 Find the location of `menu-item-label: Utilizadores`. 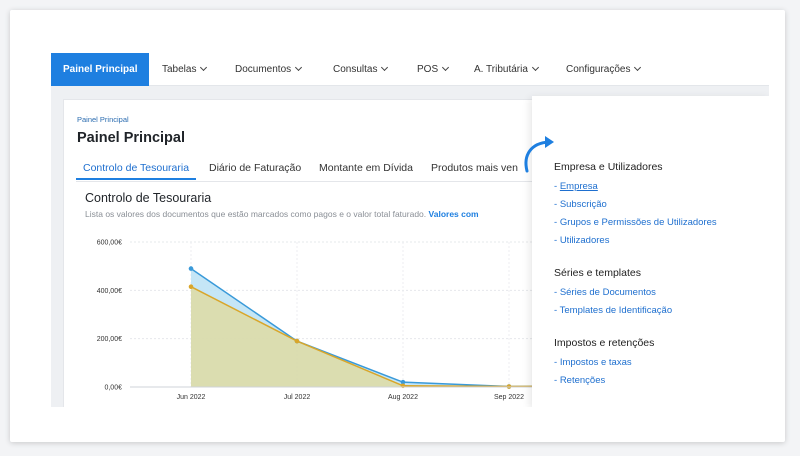

menu-item-label: Utilizadores is located at coordinates (584, 240).